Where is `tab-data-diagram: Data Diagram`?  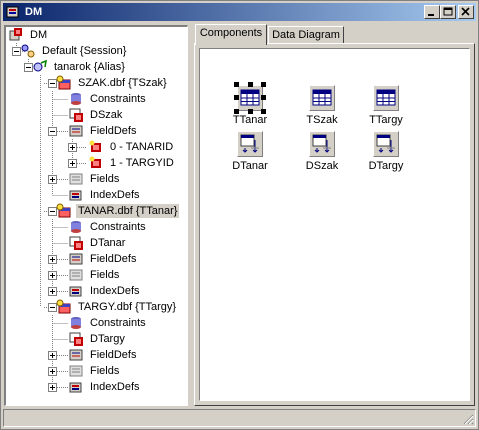
tab-data-diagram: Data Diagram is located at coordinates (306, 35).